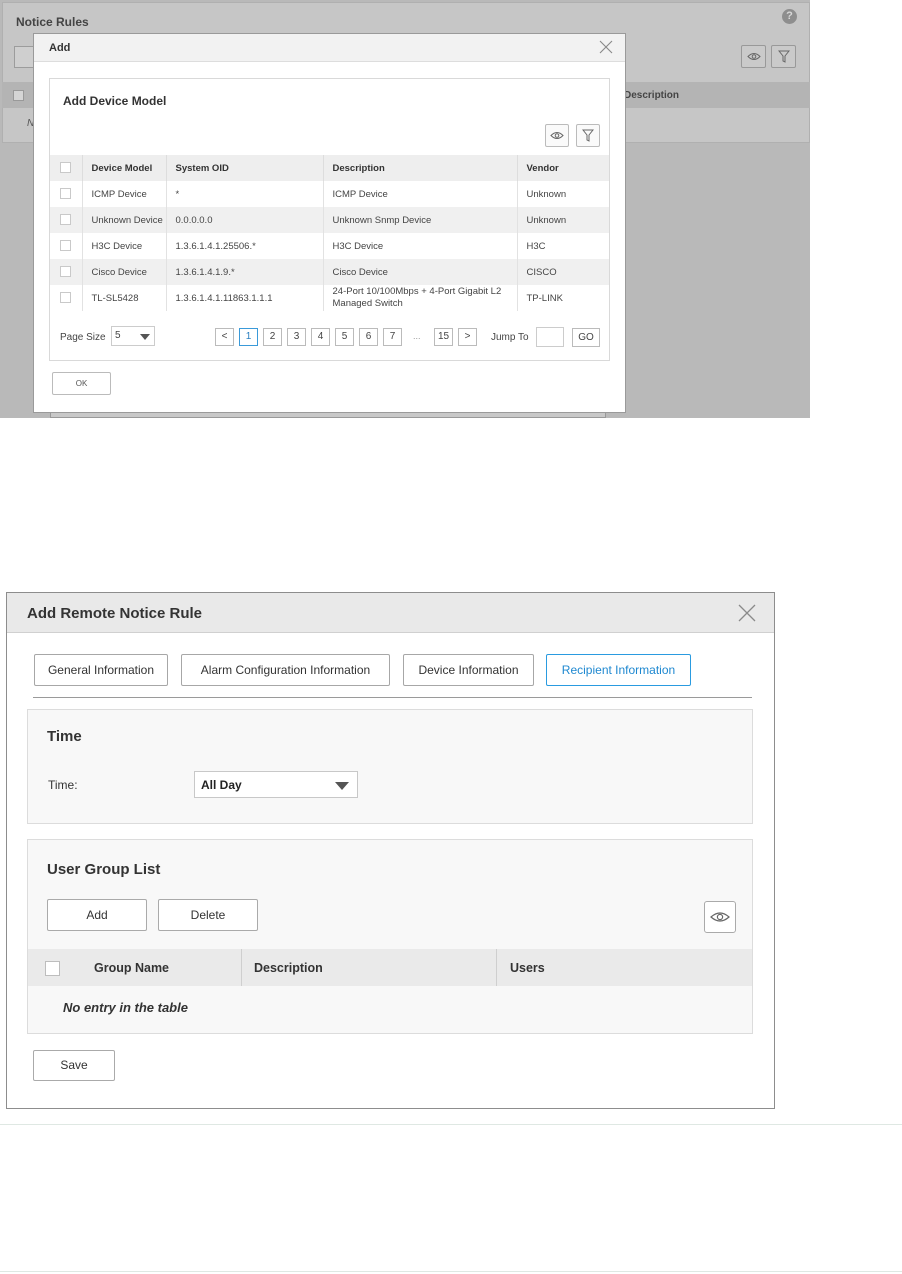  Describe the element at coordinates (81, 383) in the screenshot. I see `ok-button: OK` at that location.